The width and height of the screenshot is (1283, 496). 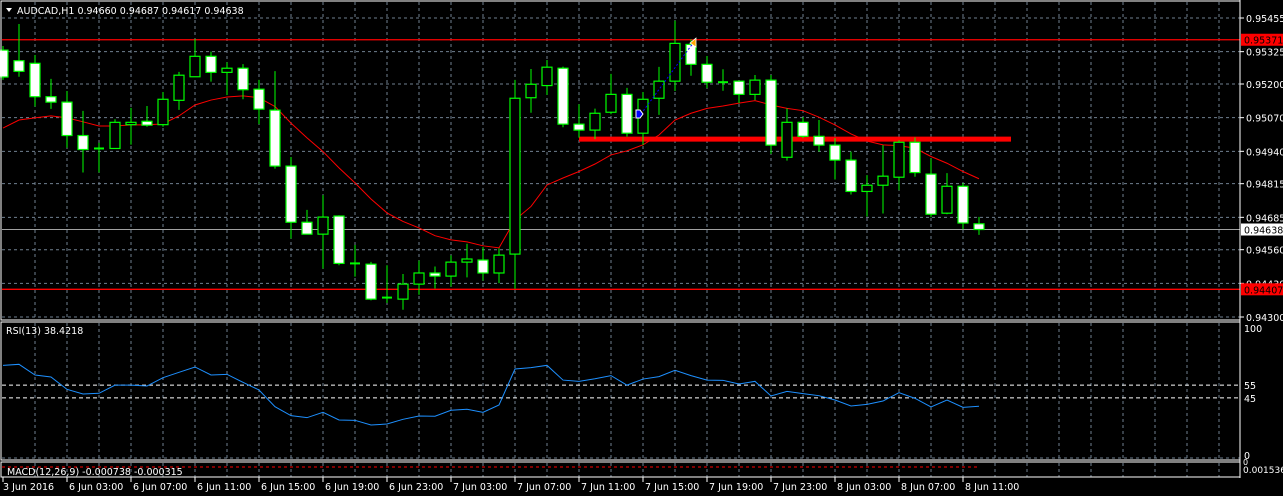 I want to click on price-tick-label: 0.94560, so click(x=1264, y=251).